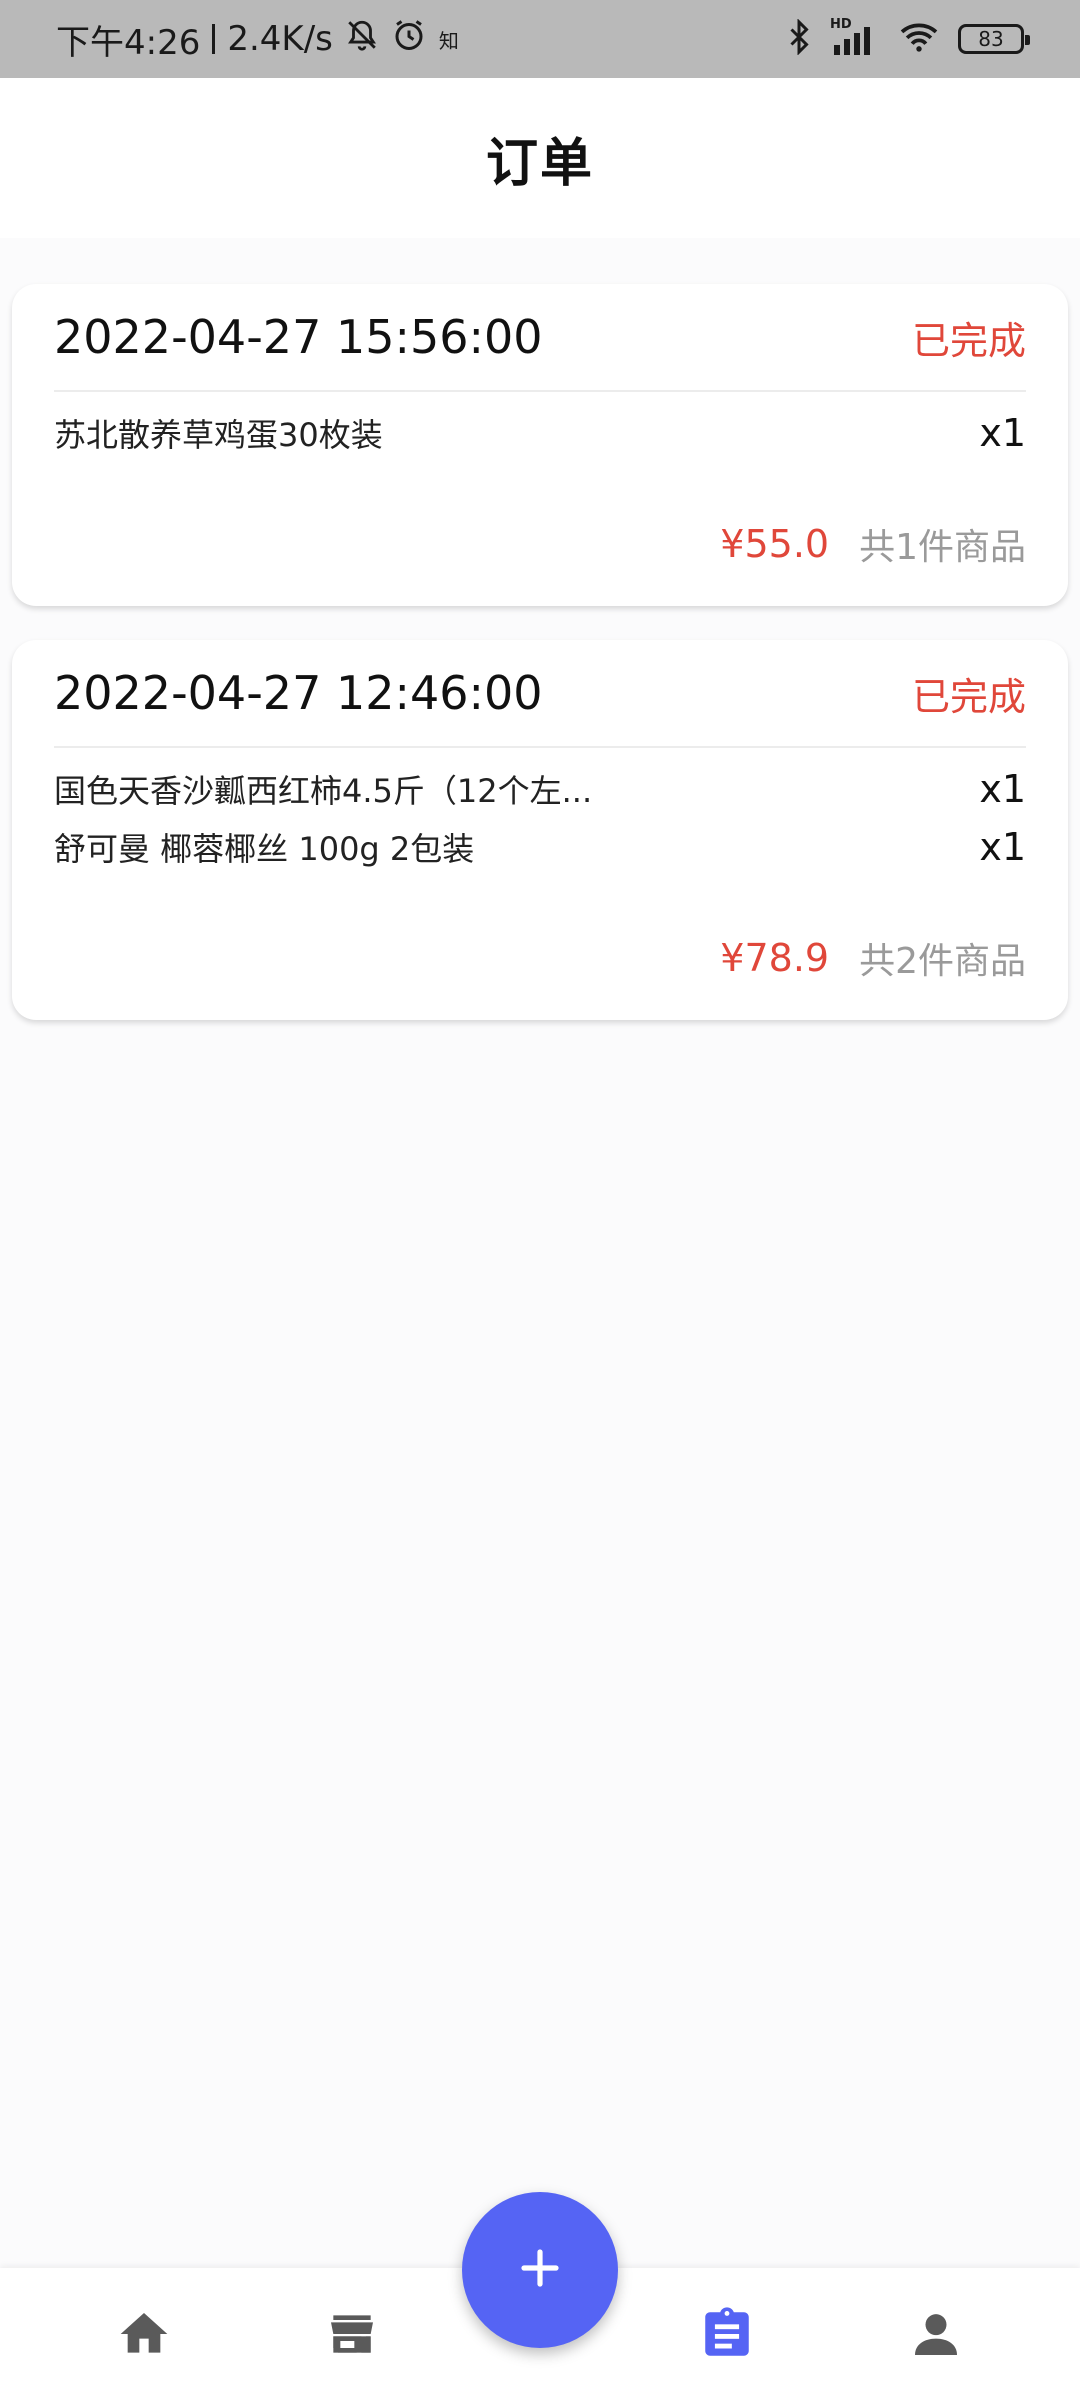 The image size is (1080, 2400). I want to click on nav-item-orders, so click(727, 2336).